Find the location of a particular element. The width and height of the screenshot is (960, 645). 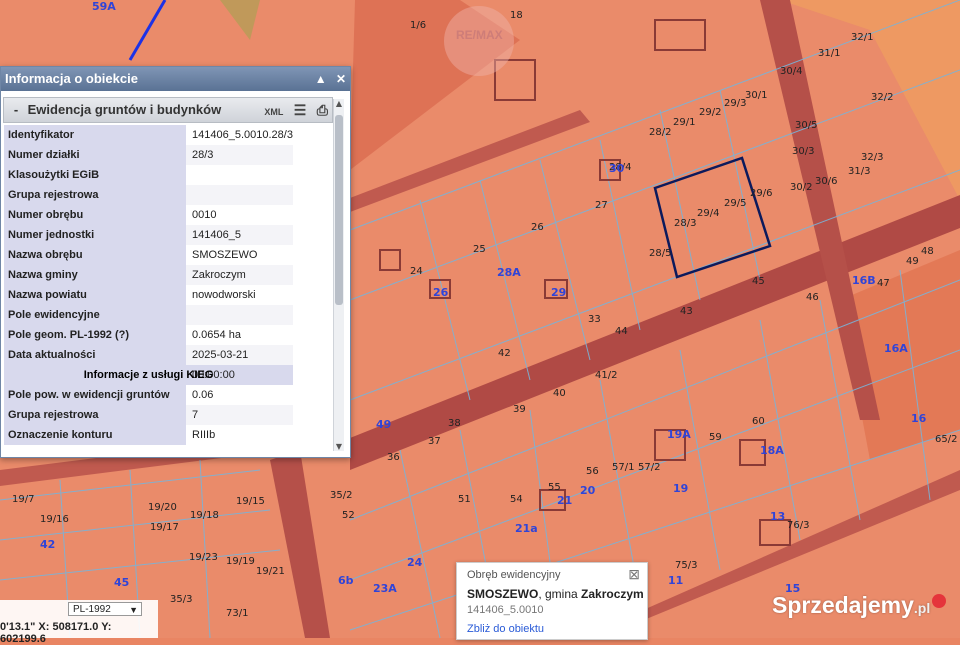

attribute-row: Oznaczenie konturu RIIIb is located at coordinates (148, 435).